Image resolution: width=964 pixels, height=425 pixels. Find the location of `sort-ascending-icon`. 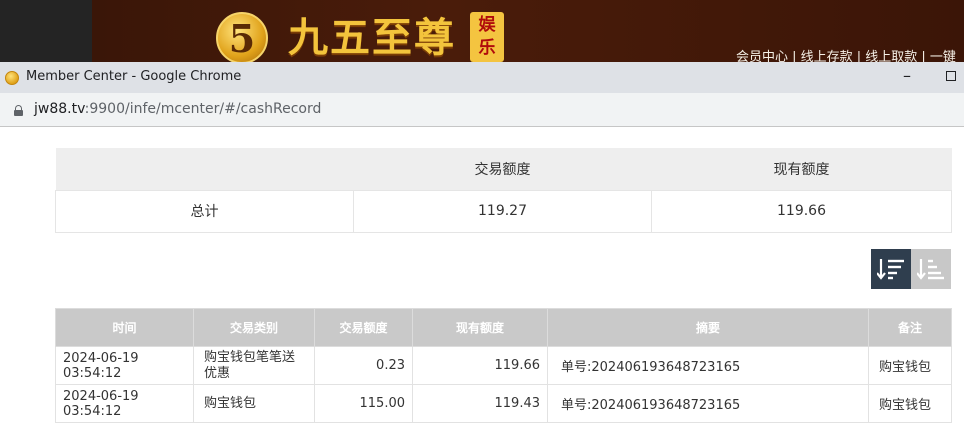

sort-ascending-icon is located at coordinates (930, 269).